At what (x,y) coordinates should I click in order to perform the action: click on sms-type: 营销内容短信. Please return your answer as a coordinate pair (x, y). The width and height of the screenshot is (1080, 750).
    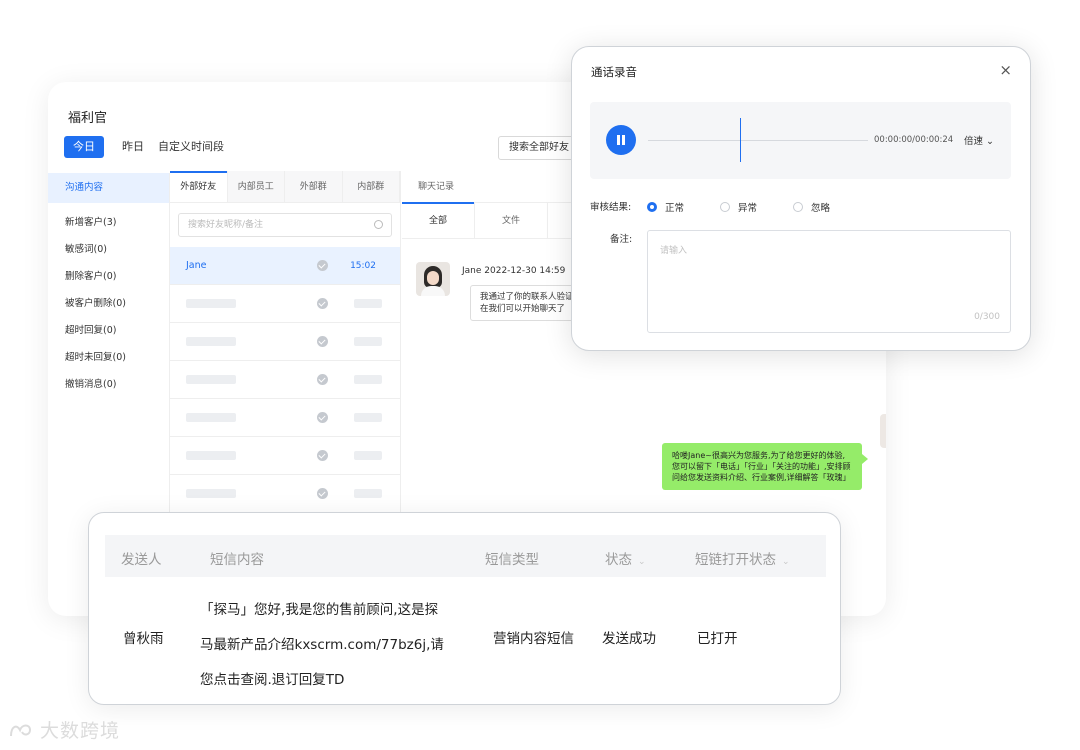
    Looking at the image, I should click on (533, 639).